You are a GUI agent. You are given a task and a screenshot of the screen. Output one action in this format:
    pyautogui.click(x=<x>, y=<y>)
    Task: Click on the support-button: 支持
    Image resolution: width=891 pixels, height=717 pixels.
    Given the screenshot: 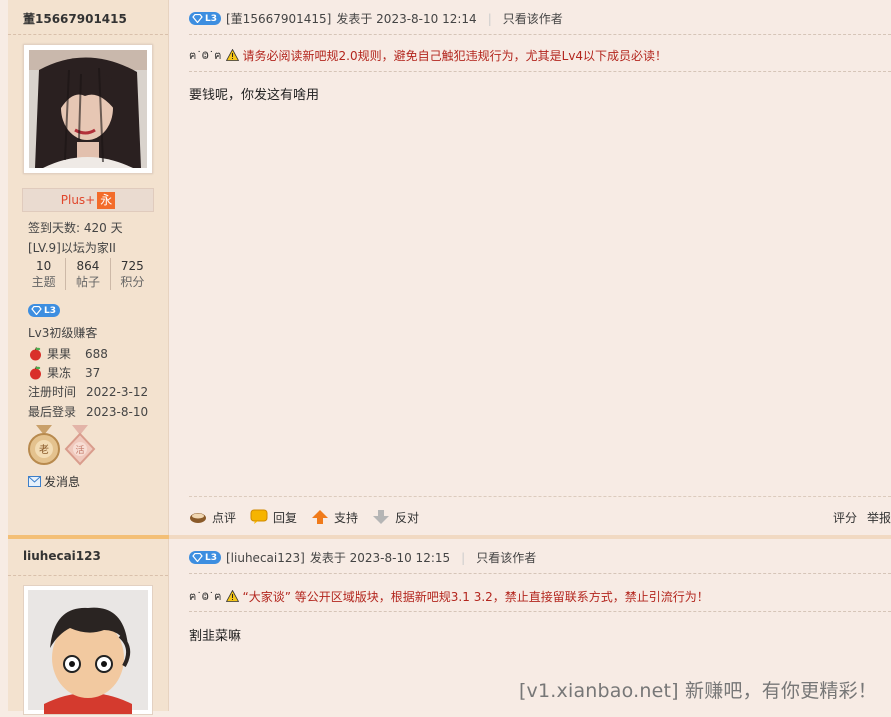 What is the action you would take?
    pyautogui.click(x=334, y=517)
    